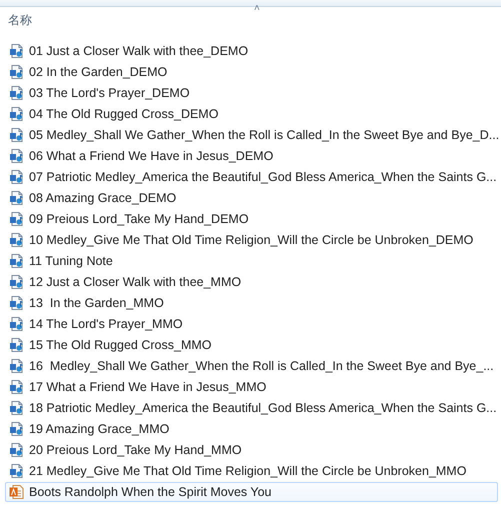 The image size is (501, 524). I want to click on file-row: 04 The Old Rugged Cross_DEMO, so click(251, 114).